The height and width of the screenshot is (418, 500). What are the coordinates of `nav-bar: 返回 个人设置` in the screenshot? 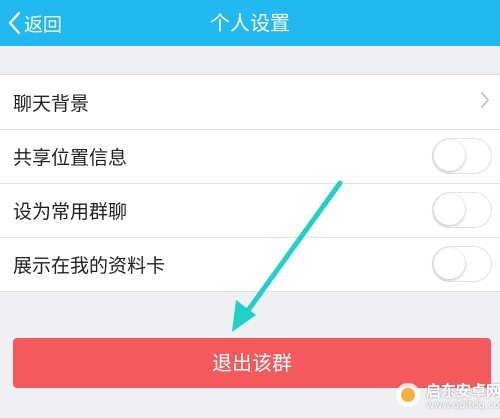 It's located at (250, 23).